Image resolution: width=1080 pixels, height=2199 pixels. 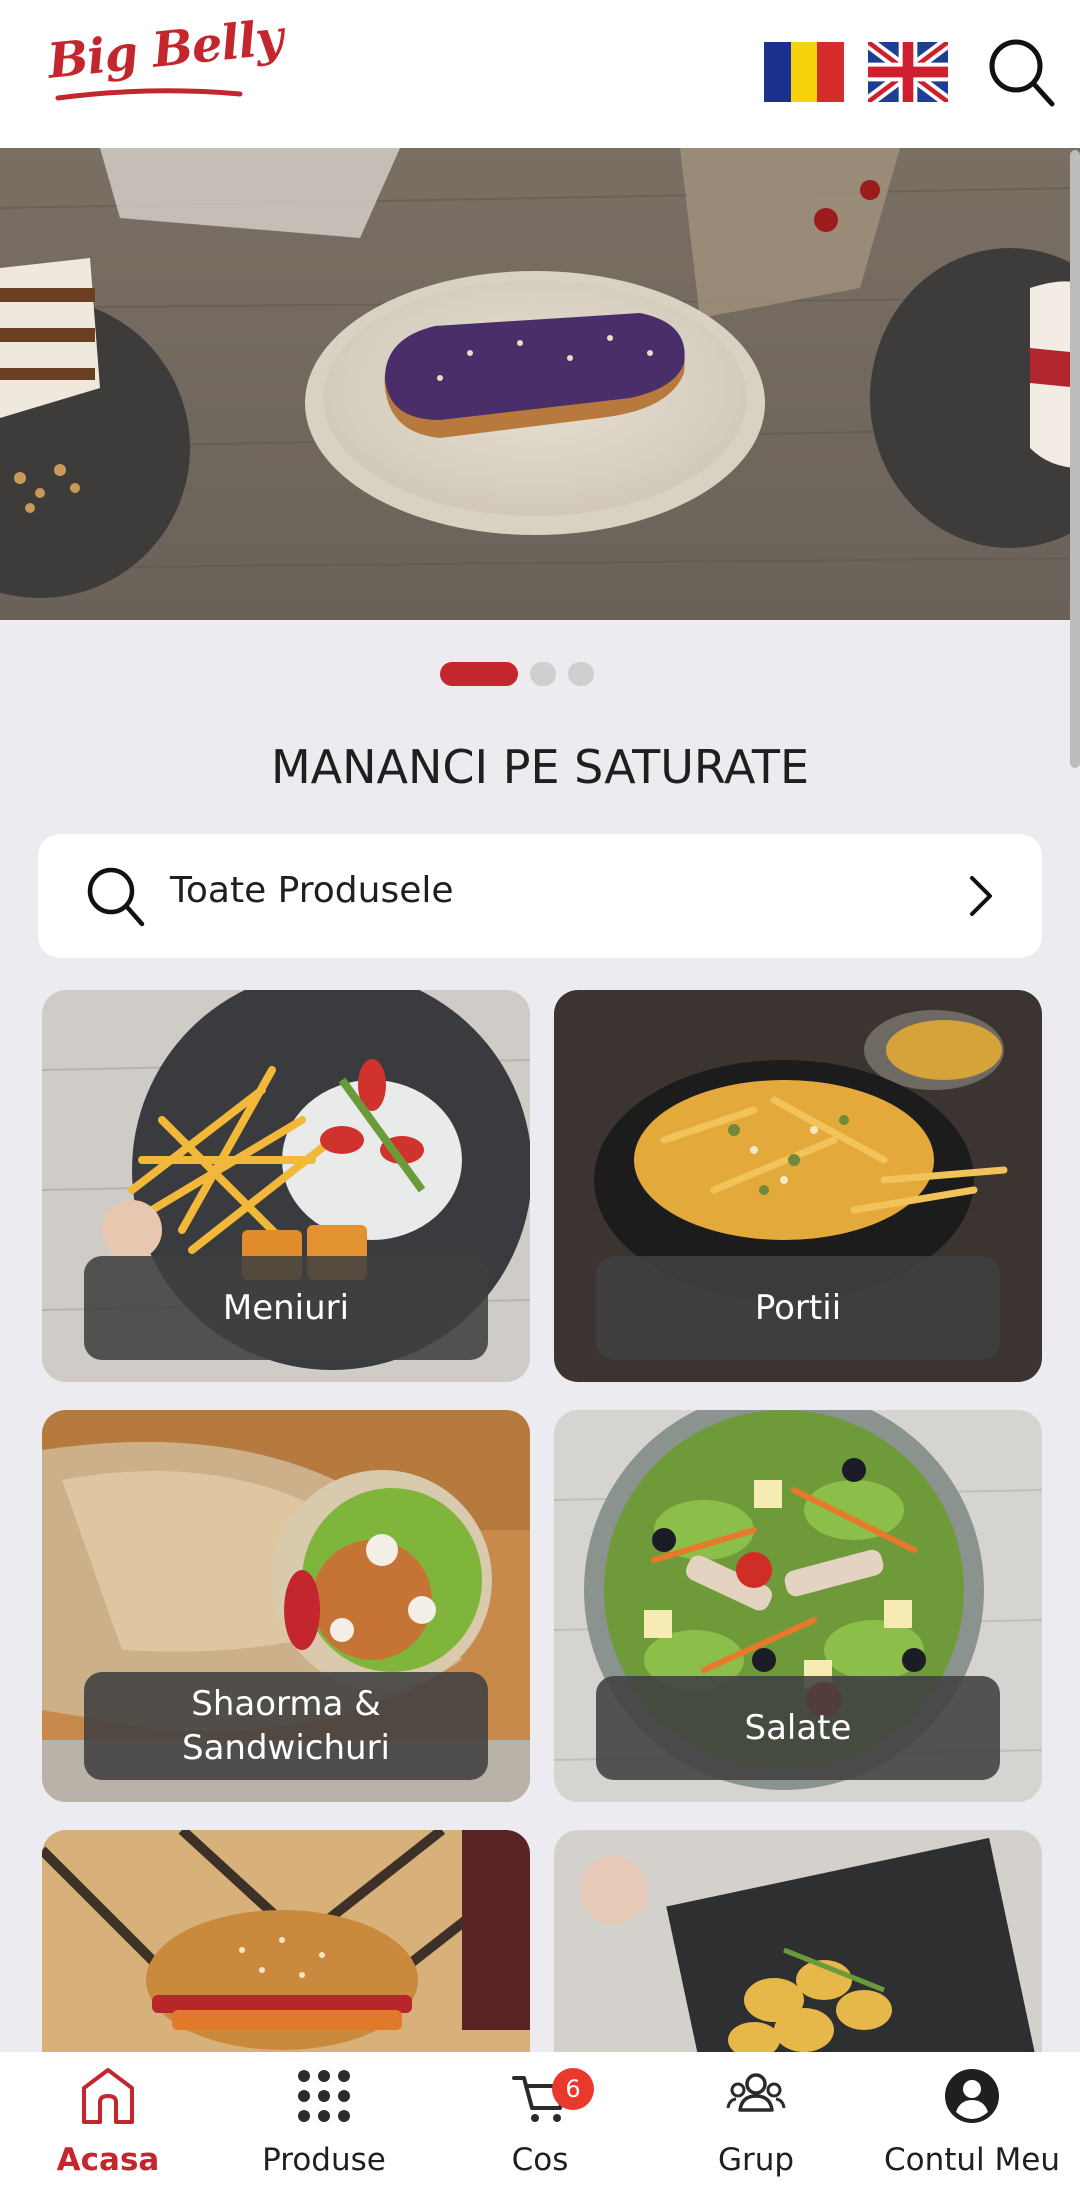 I want to click on section-title: MANANCI PE SATURATE, so click(x=540, y=767).